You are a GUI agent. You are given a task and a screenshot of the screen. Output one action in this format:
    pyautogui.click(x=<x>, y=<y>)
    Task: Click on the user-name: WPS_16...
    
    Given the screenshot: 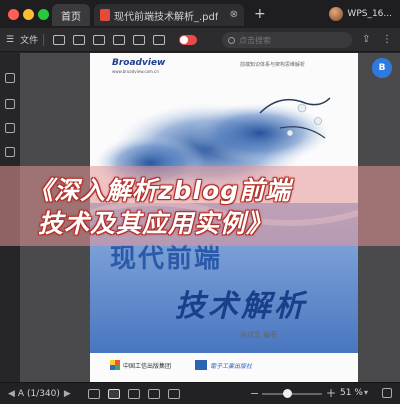 What is the action you would take?
    pyautogui.click(x=369, y=14)
    